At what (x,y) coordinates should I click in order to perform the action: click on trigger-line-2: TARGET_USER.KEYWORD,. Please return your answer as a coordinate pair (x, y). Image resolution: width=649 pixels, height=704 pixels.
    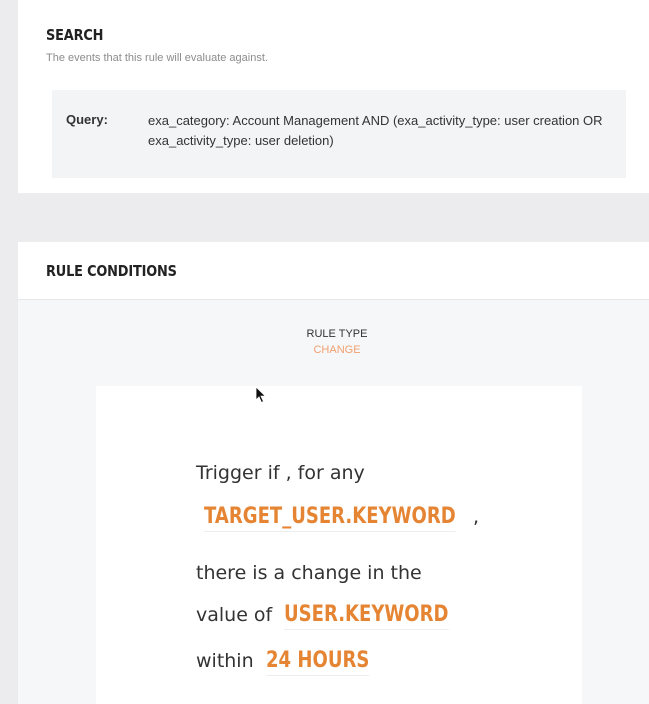
    Looking at the image, I should click on (341, 518).